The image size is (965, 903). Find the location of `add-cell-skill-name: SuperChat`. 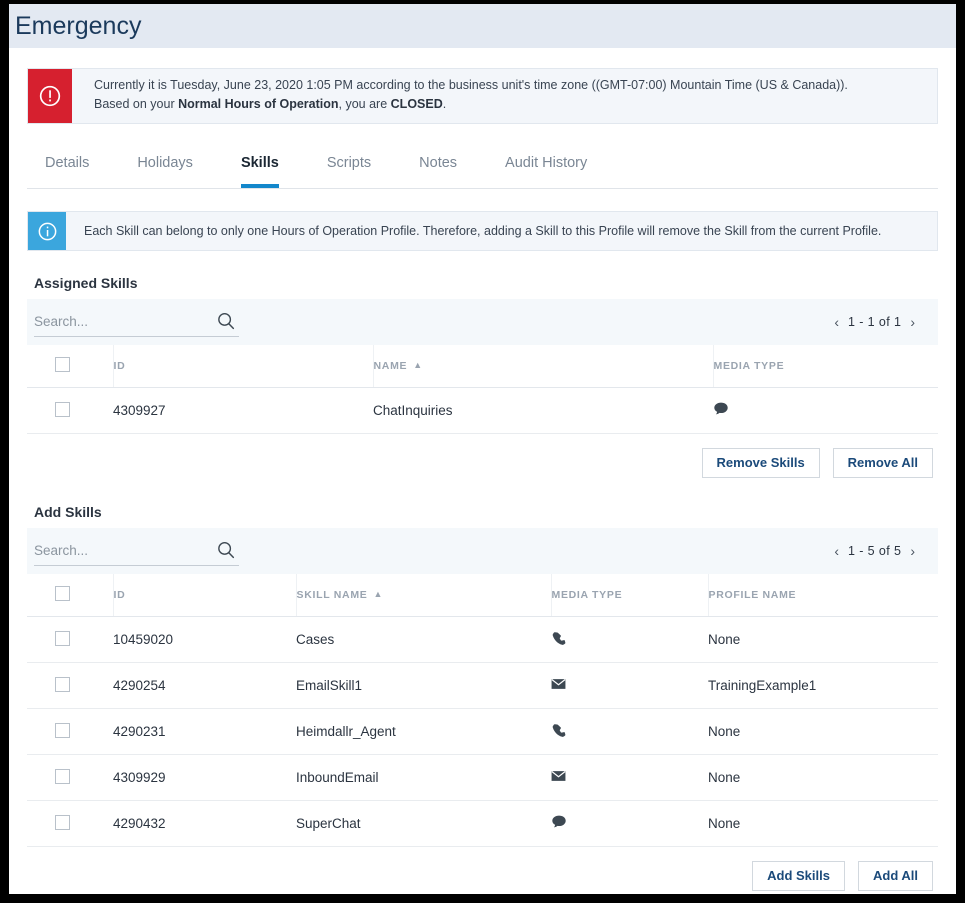

add-cell-skill-name: SuperChat is located at coordinates (423, 823).